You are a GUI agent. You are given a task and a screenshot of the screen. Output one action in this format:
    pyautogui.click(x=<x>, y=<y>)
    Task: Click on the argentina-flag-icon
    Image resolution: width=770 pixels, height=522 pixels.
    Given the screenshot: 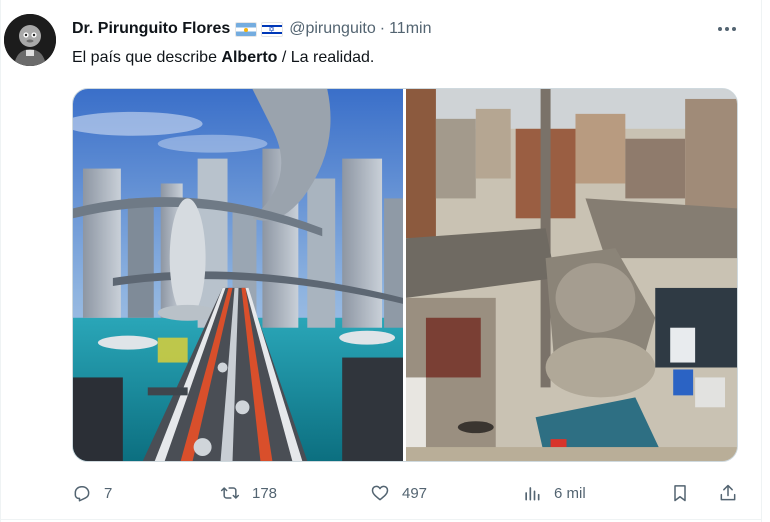 What is the action you would take?
    pyautogui.click(x=246, y=29)
    